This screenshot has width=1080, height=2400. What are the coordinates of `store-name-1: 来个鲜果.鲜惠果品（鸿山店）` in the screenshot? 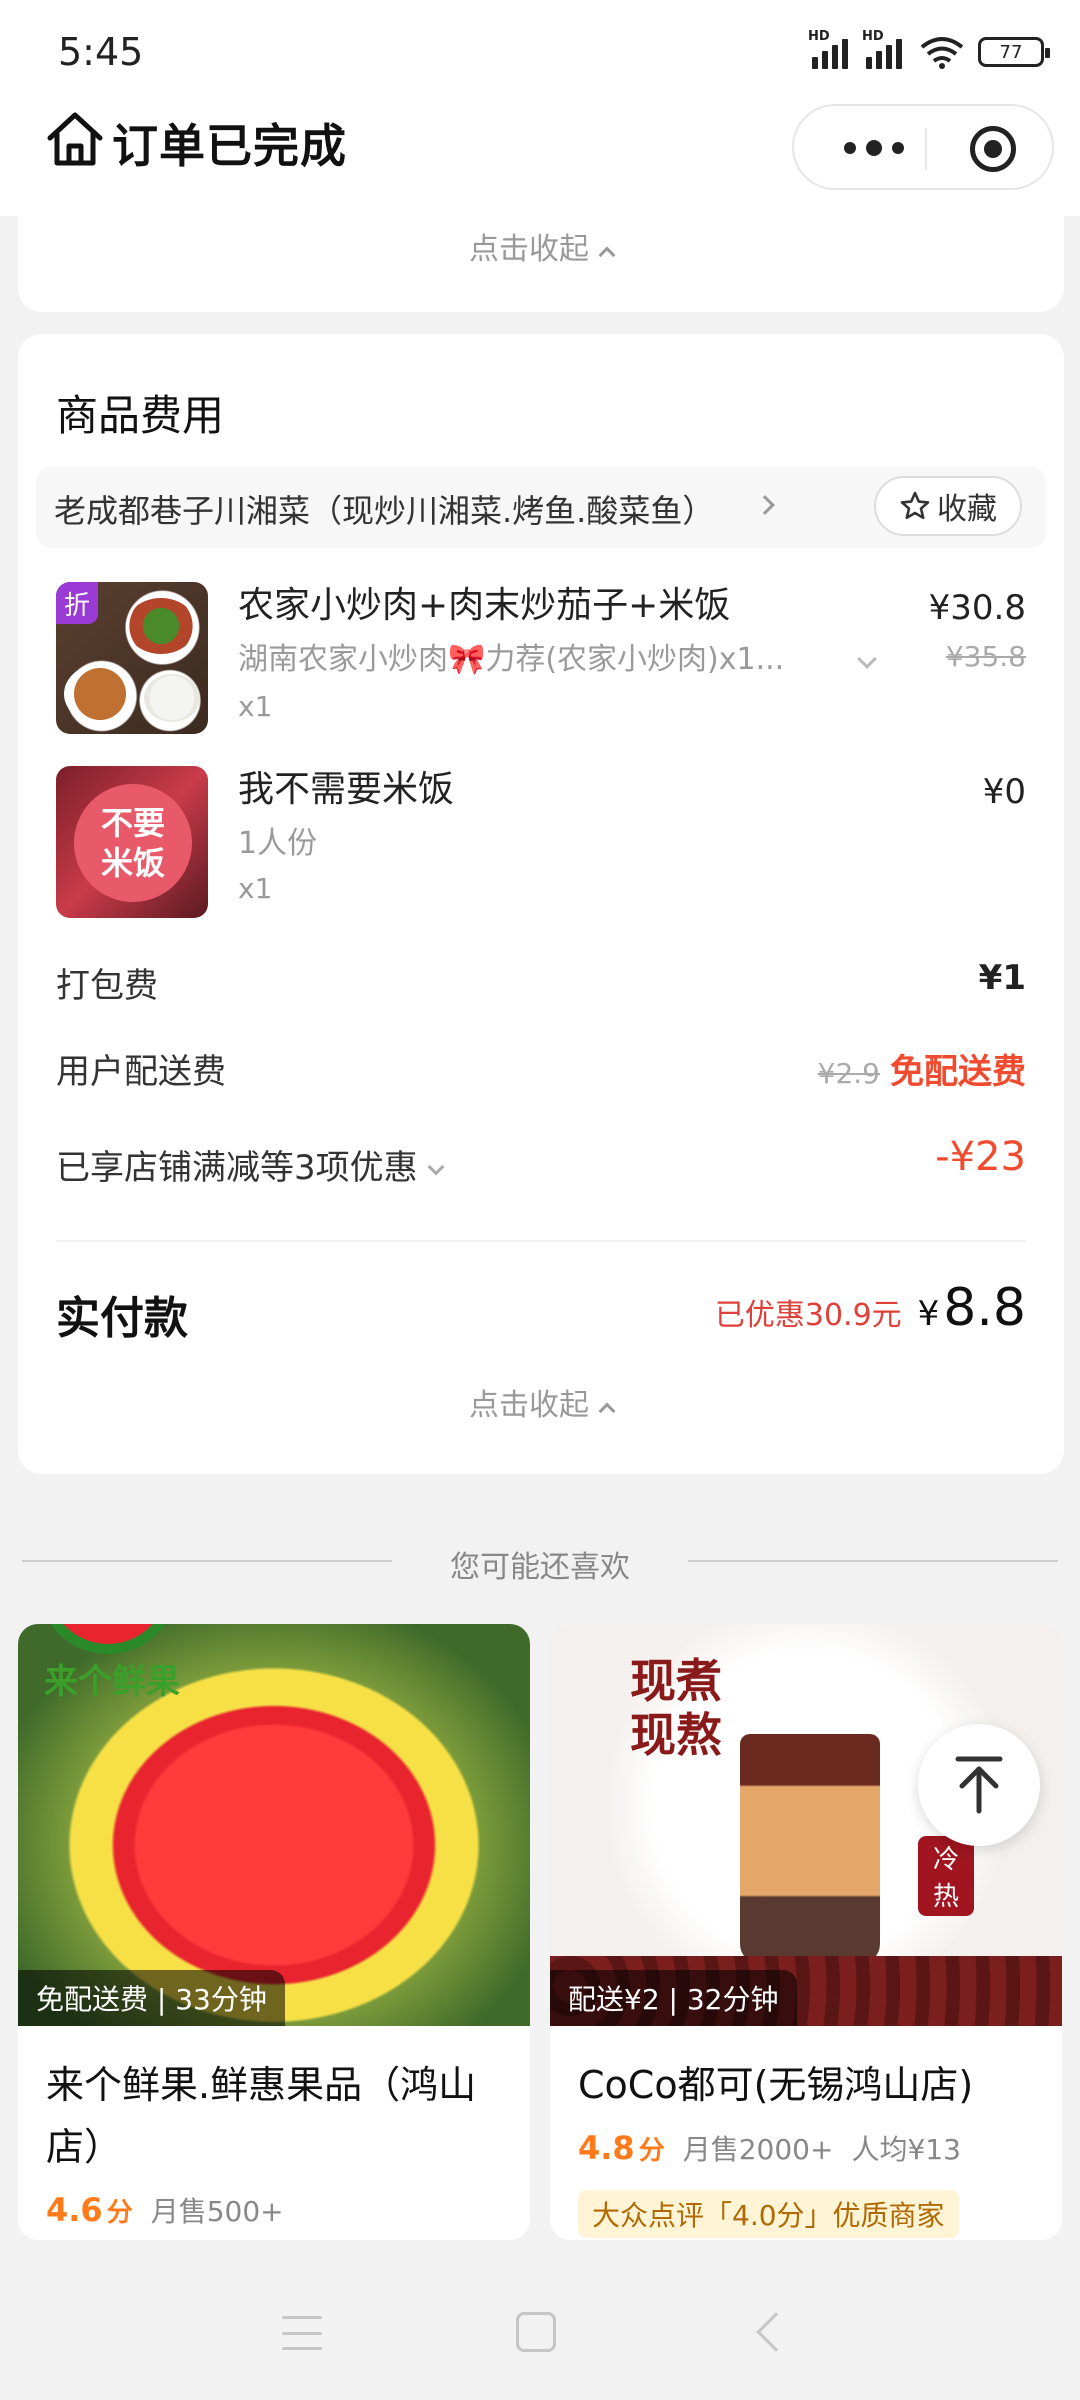 It's located at (261, 2116).